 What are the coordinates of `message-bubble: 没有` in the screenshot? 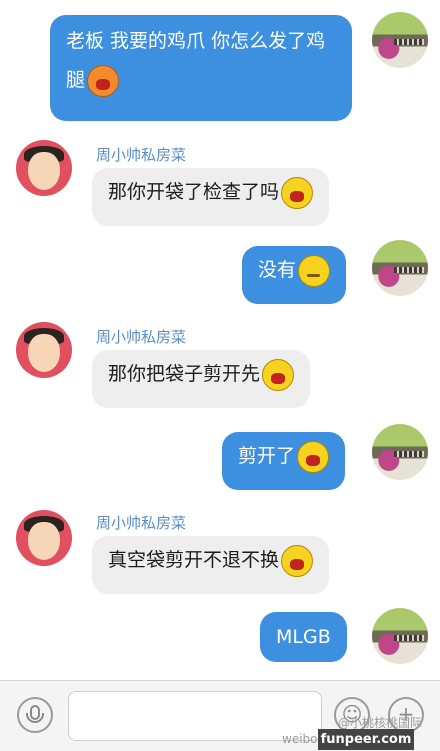 It's located at (294, 275).